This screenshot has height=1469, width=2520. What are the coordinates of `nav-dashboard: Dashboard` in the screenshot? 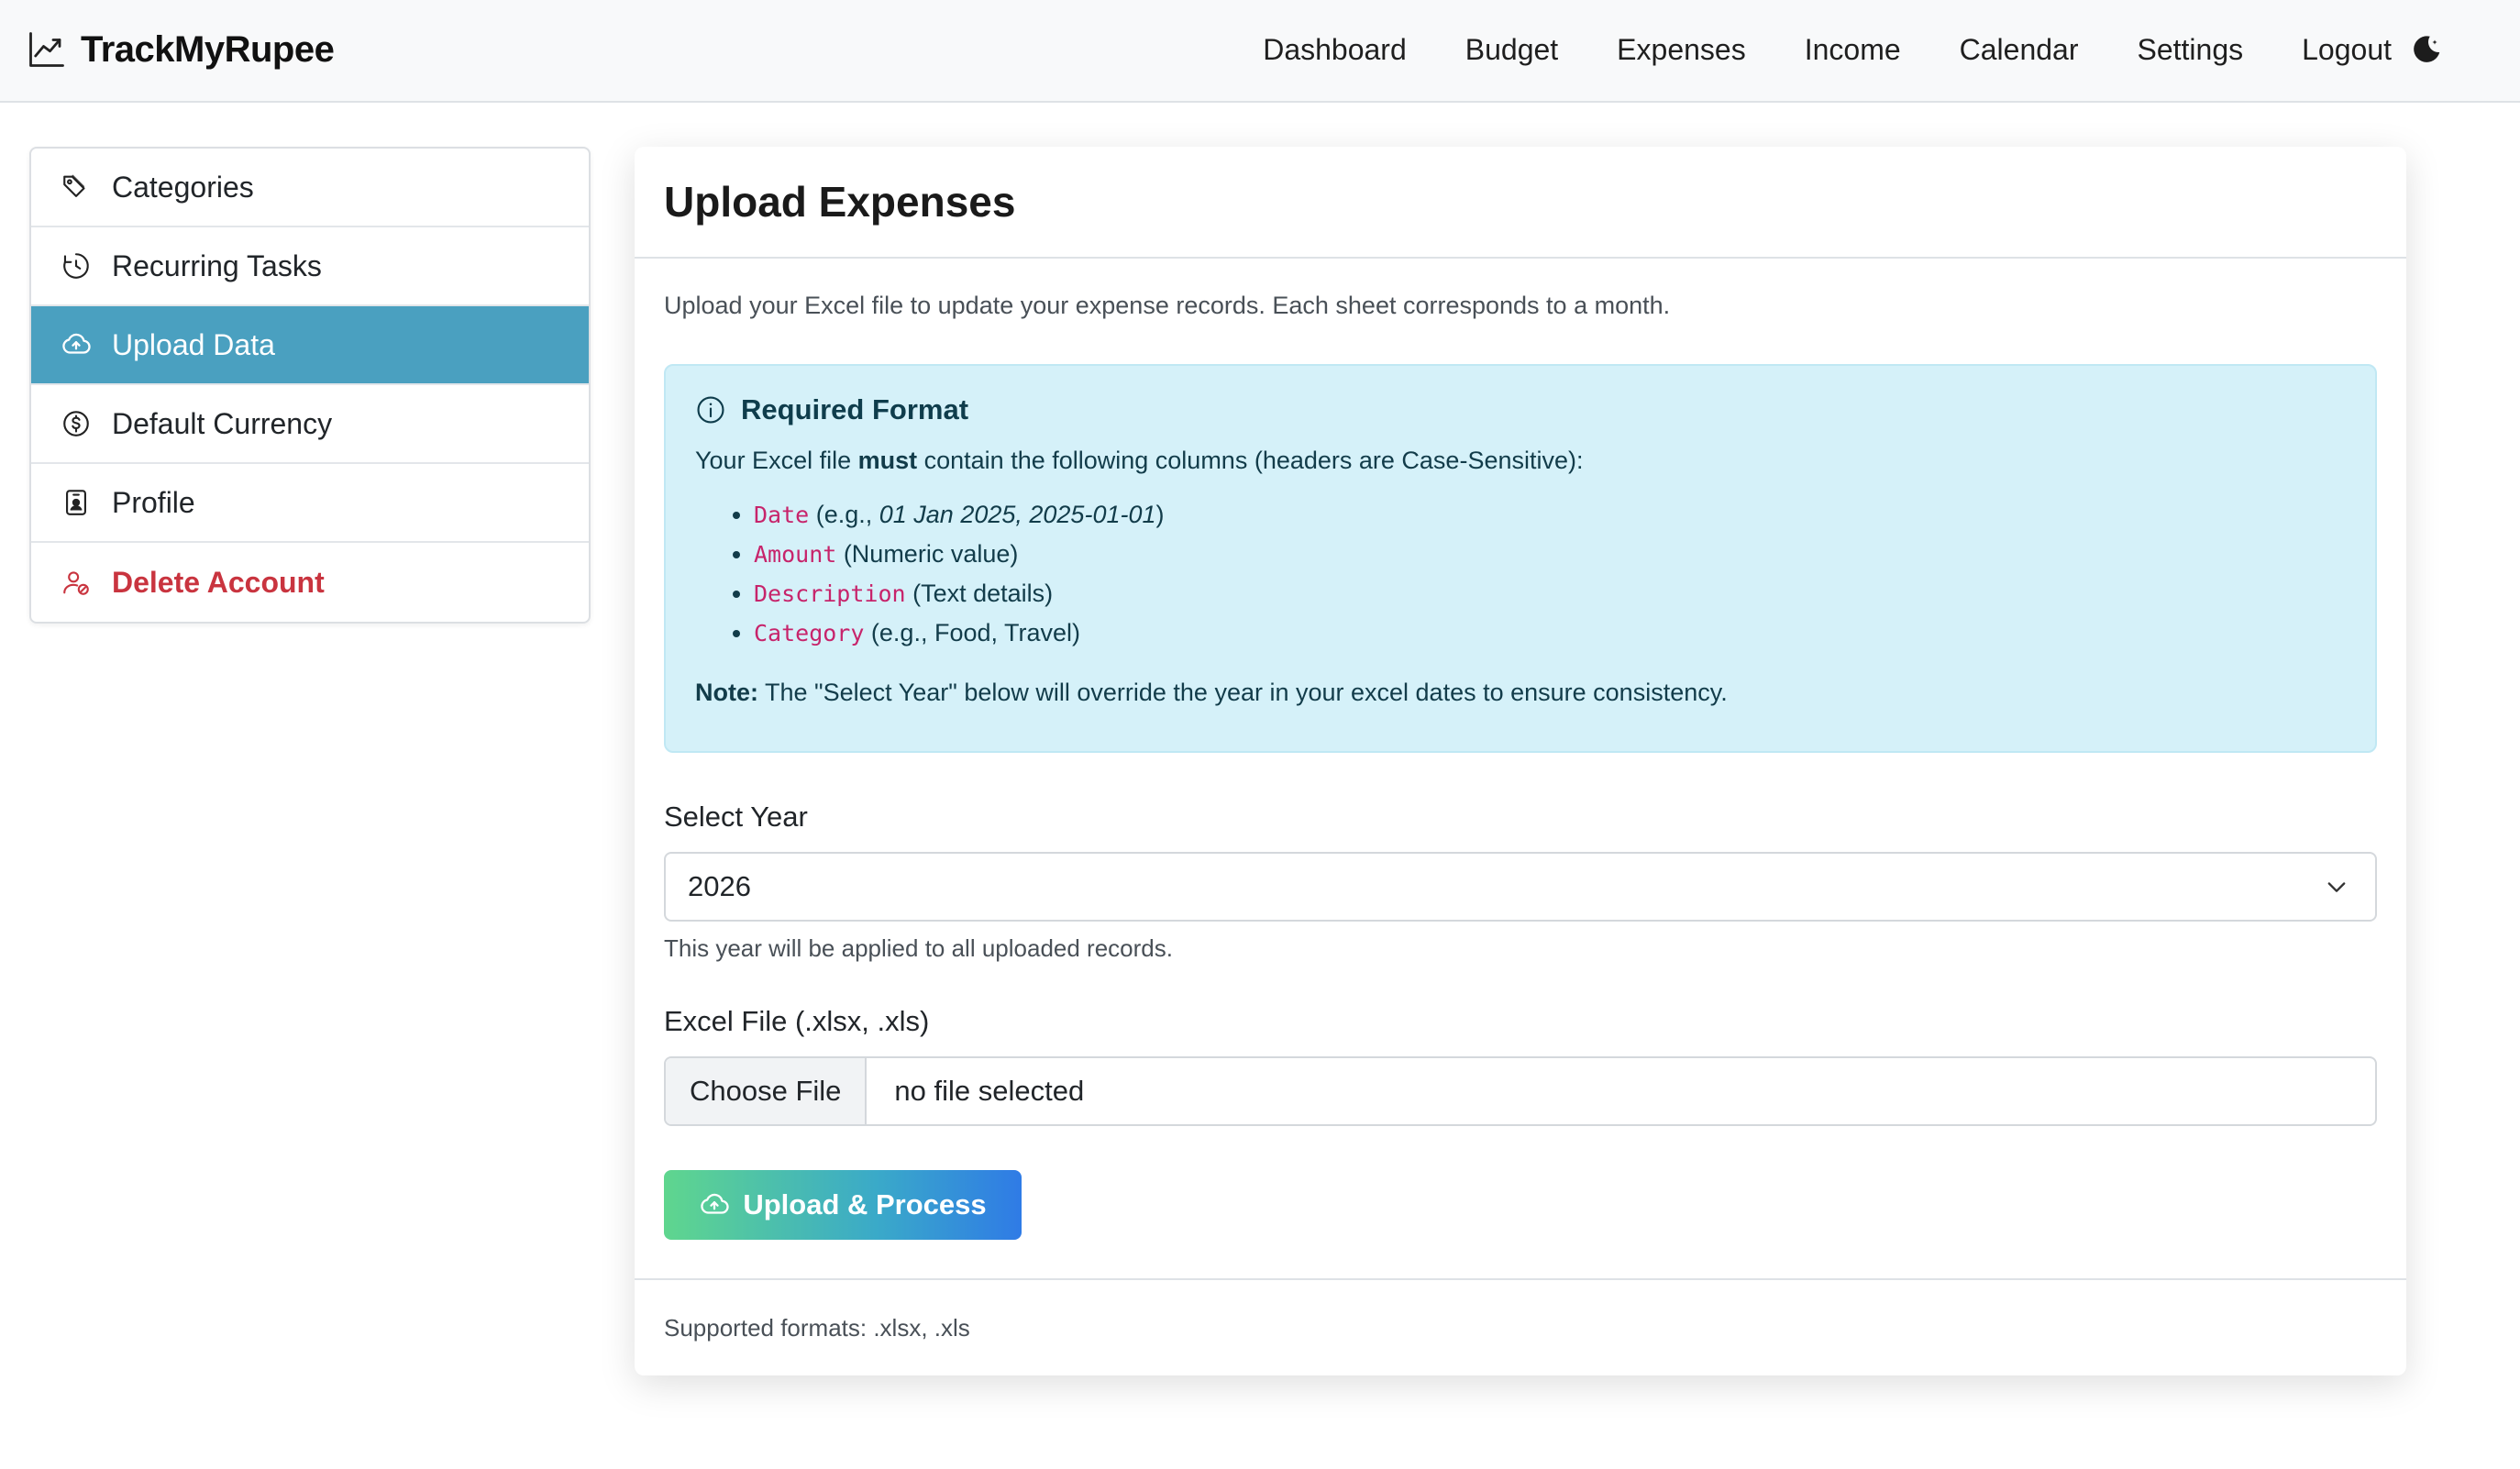 It's located at (1335, 50).